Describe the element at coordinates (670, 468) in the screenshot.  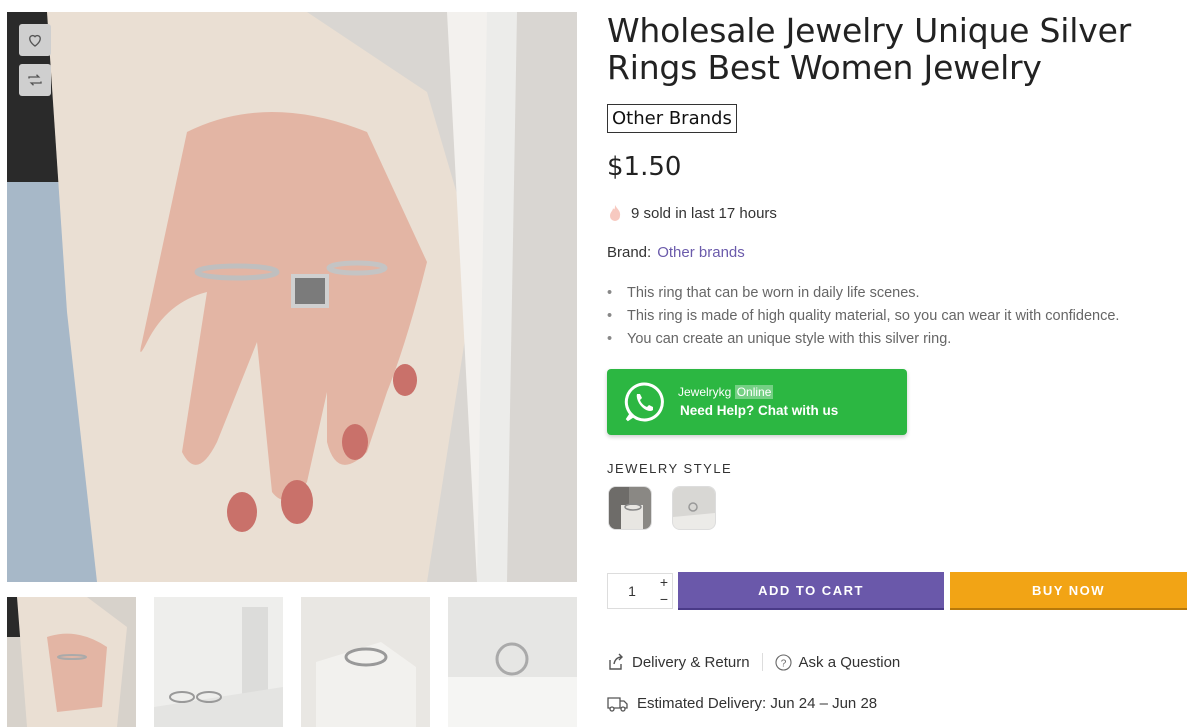
I see `variant-label: JEWELRY STYLE` at that location.